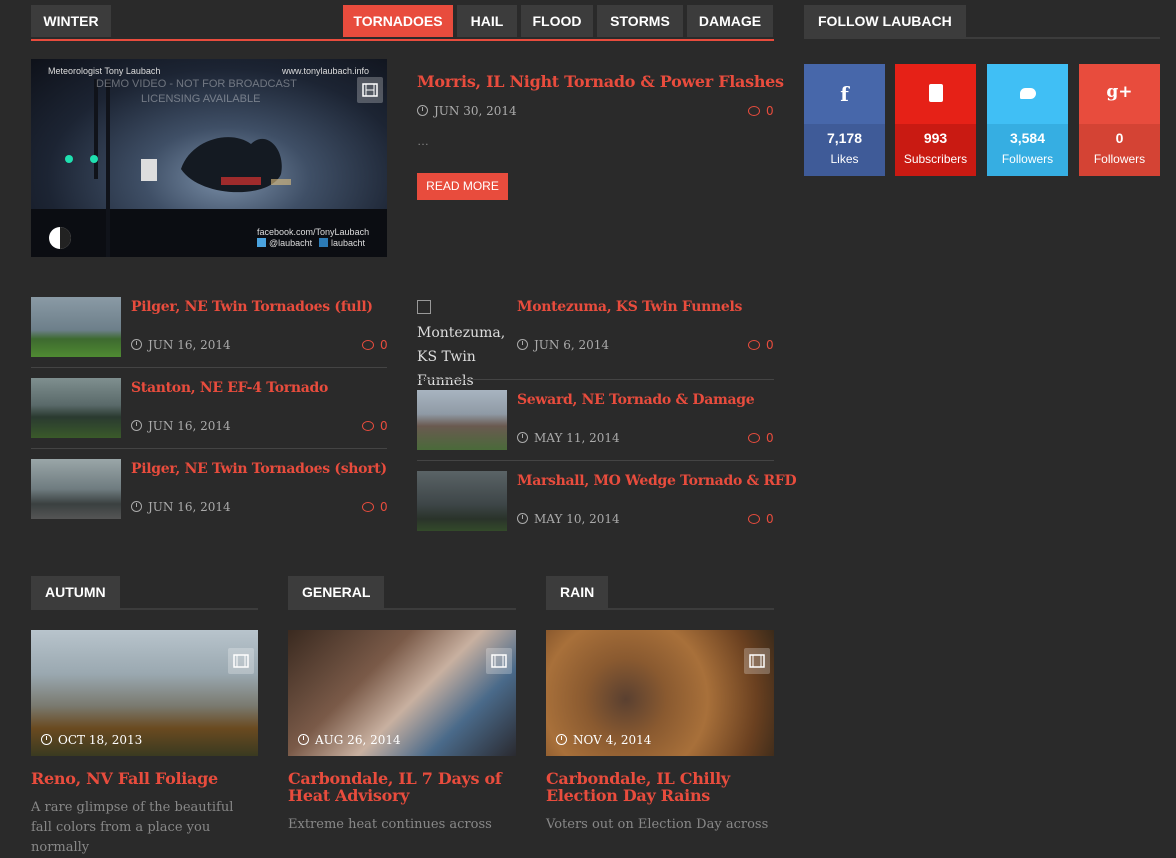  I want to click on post-title: Reno, NV Fall Foliage, so click(144, 778).